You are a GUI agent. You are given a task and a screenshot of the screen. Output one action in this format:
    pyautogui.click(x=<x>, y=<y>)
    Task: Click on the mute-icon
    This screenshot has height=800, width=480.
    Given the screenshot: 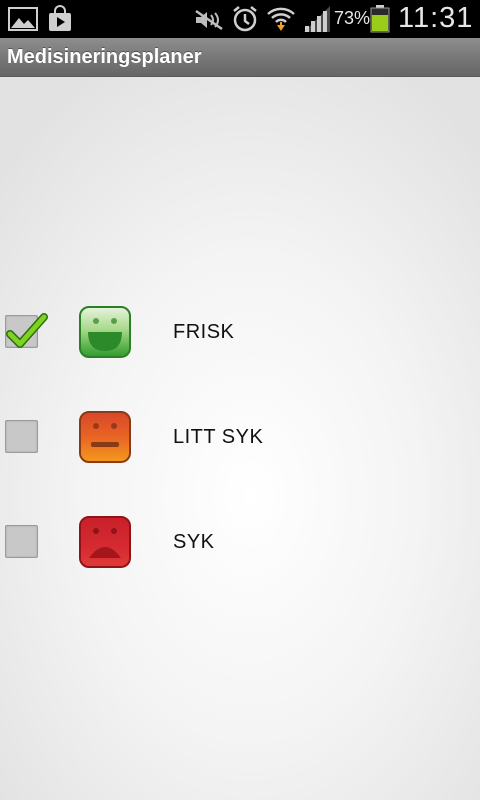 What is the action you would take?
    pyautogui.click(x=209, y=20)
    